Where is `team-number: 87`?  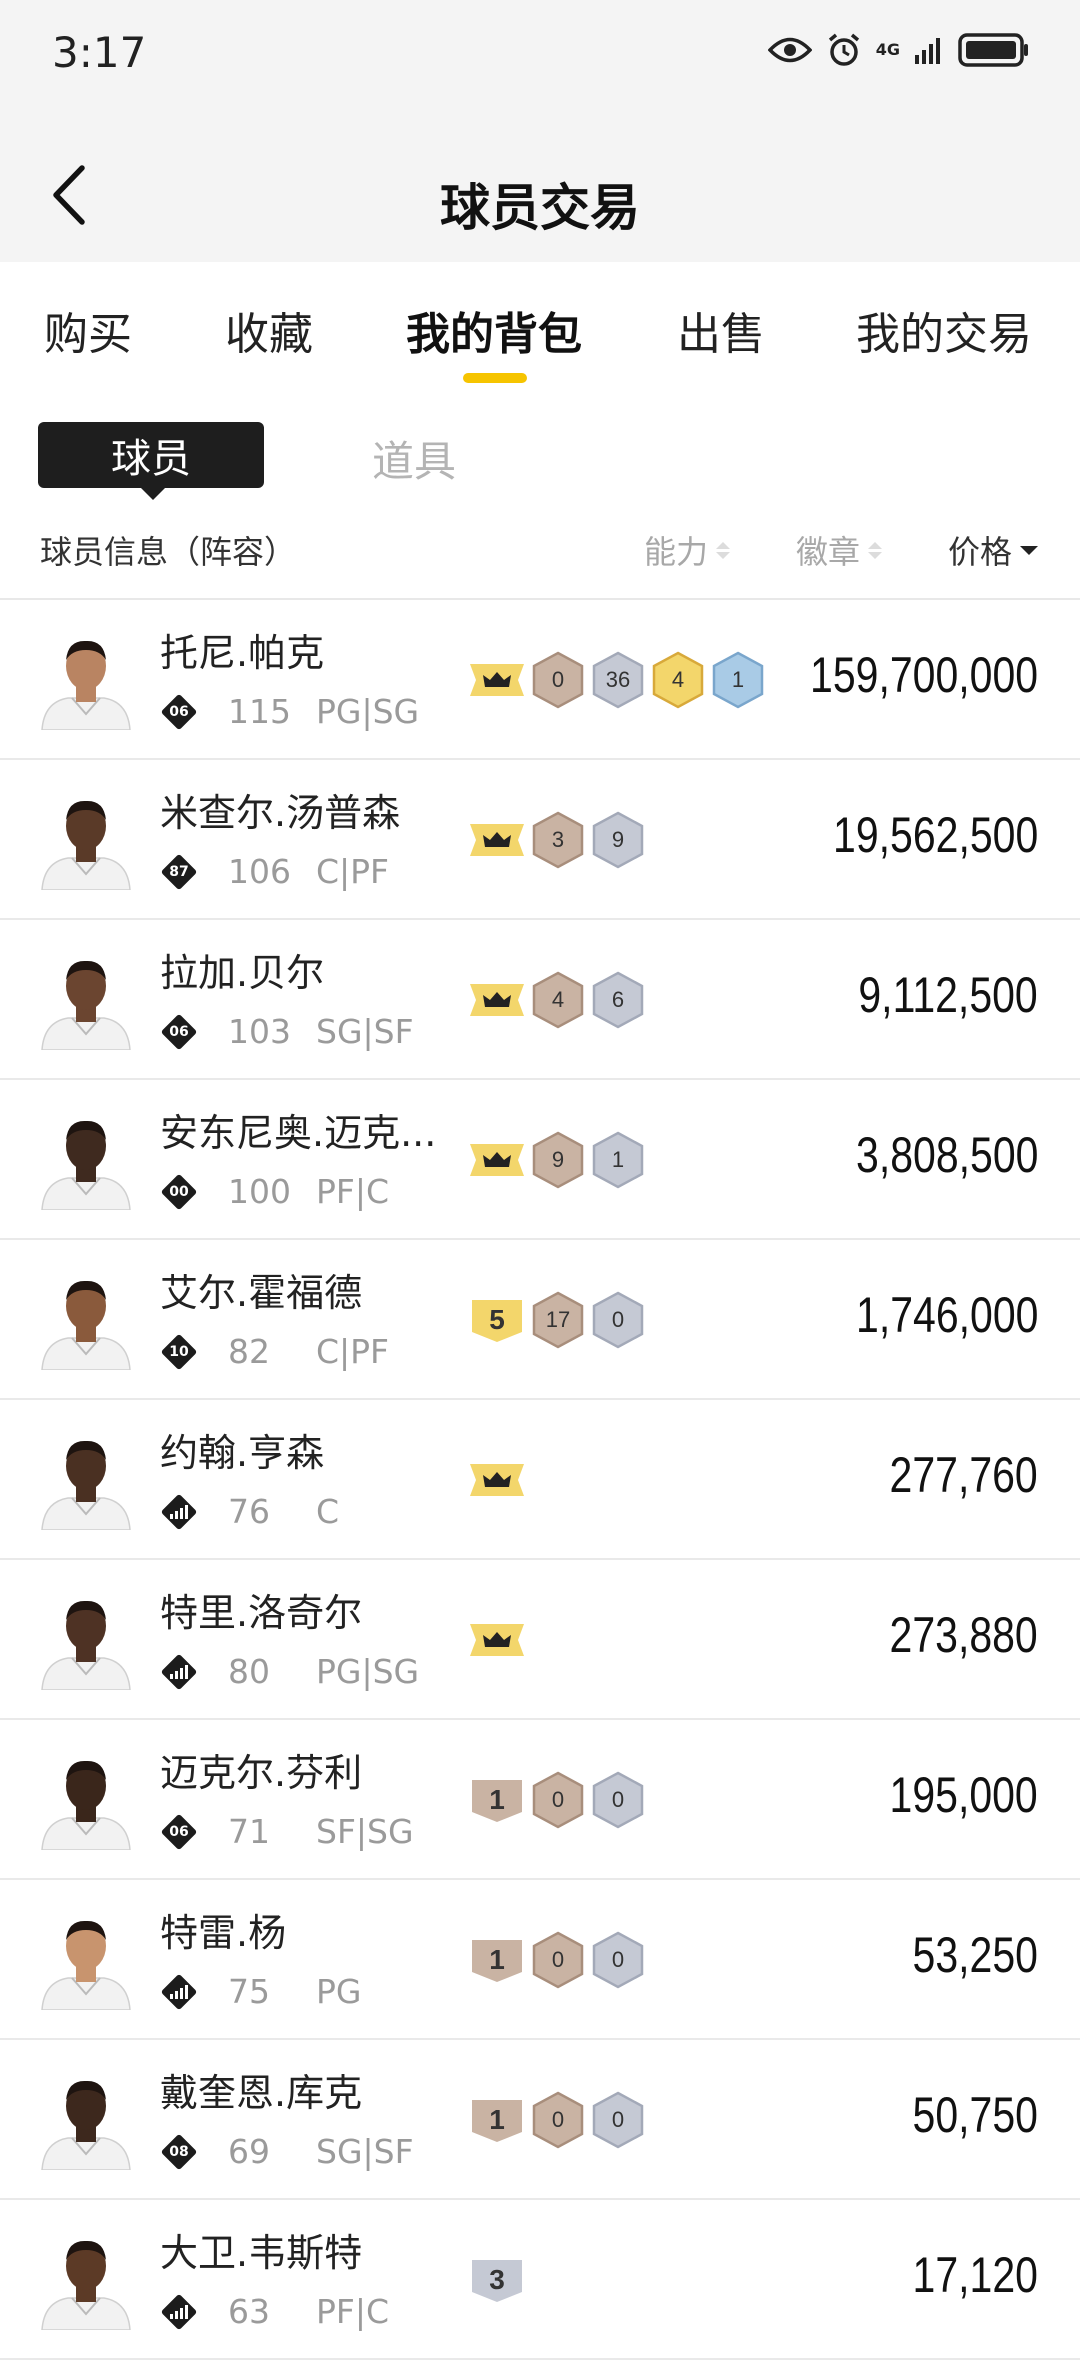
team-number: 87 is located at coordinates (179, 872).